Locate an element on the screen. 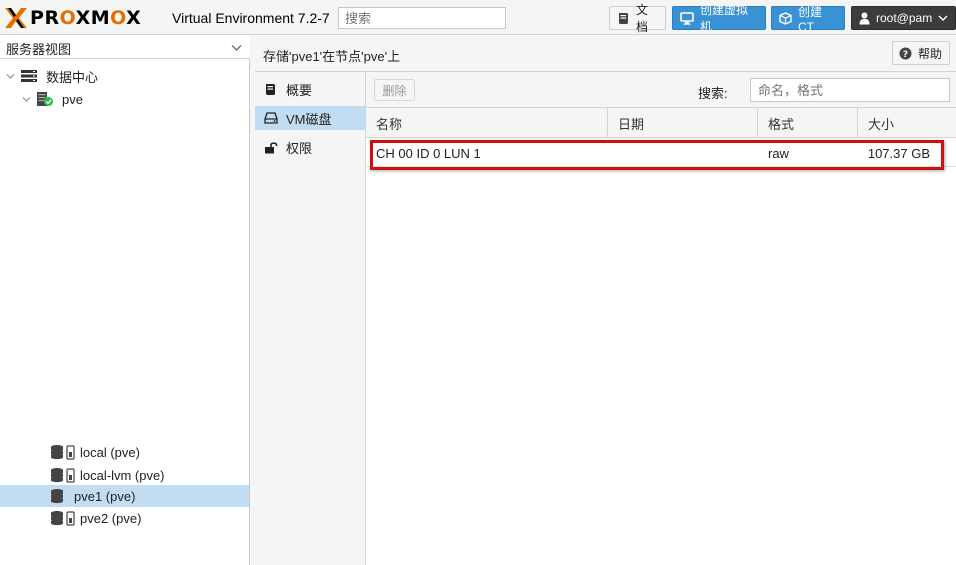 This screenshot has width=956, height=565. question-circle-icon: ? is located at coordinates (905, 53).